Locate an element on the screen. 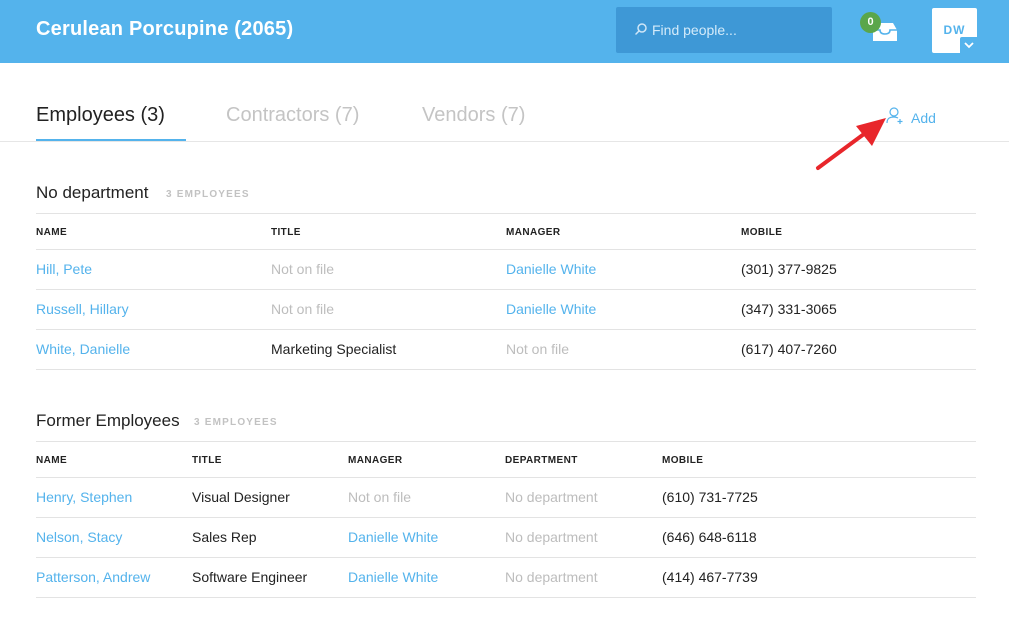 This screenshot has width=1009, height=620. search-input is located at coordinates (737, 30).